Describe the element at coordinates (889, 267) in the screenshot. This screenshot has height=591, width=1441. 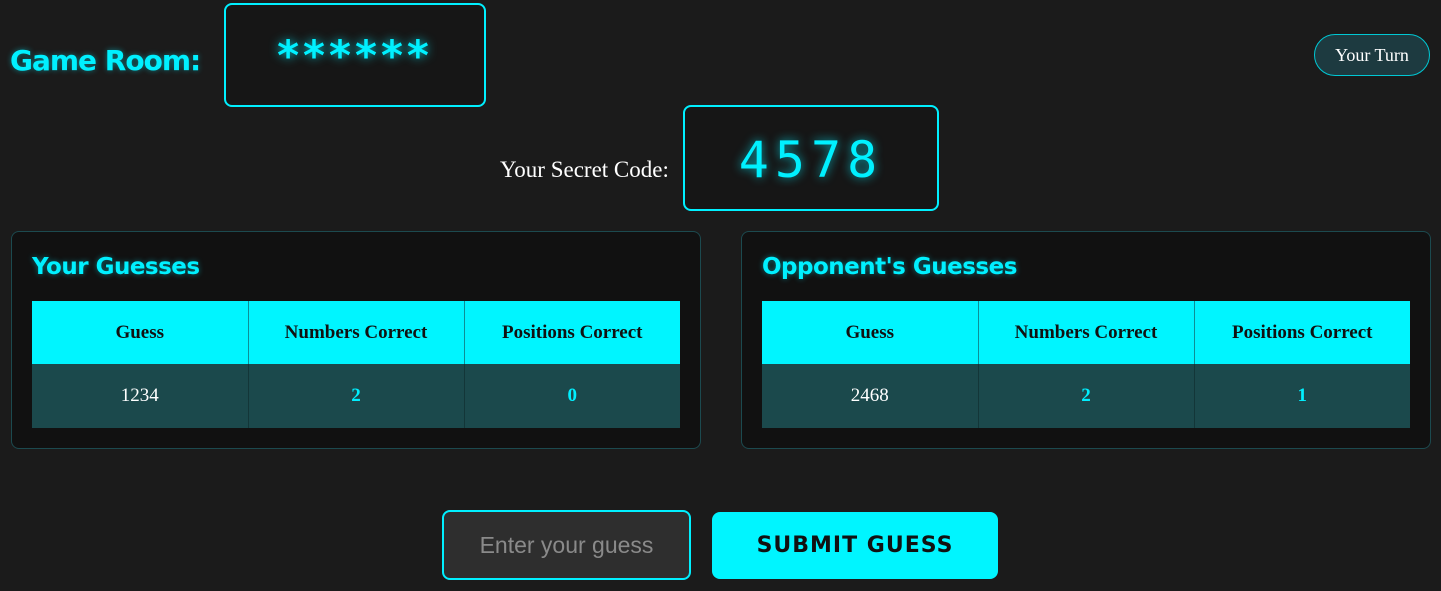
I see `opponent-guesses-title: Opponent's Guesses` at that location.